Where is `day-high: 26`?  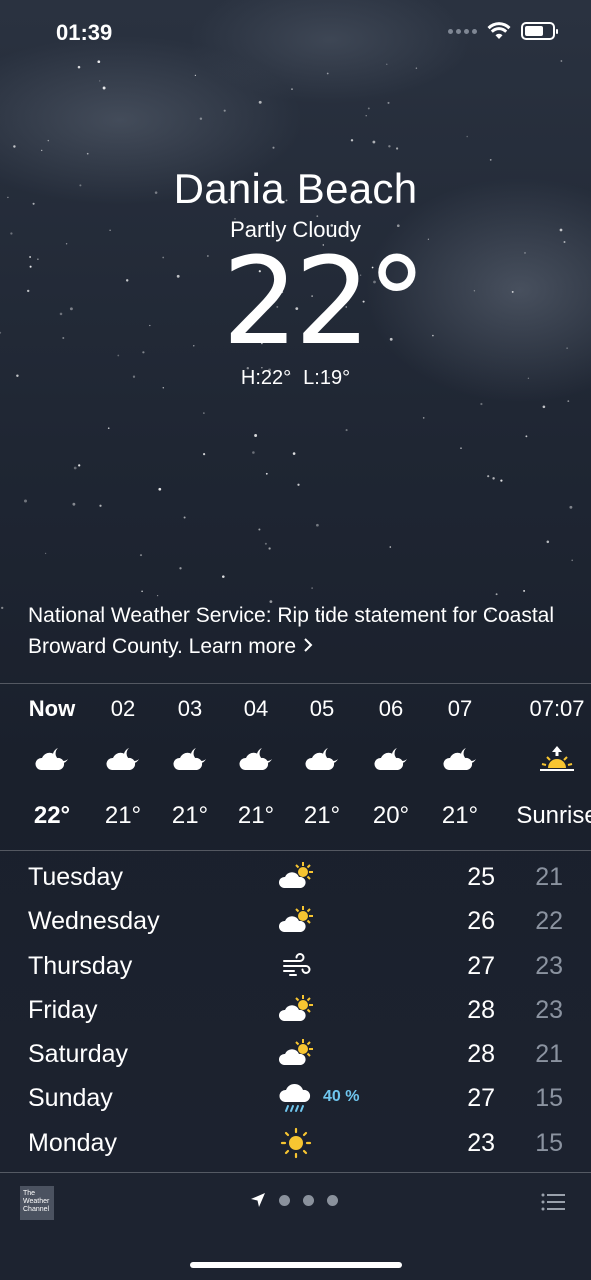 day-high: 26 is located at coordinates (481, 921).